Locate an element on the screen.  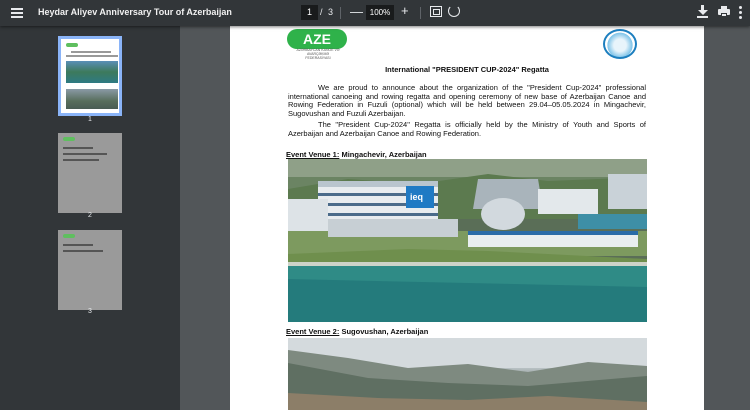
thumbnail-label: 2 is located at coordinates (90, 215).